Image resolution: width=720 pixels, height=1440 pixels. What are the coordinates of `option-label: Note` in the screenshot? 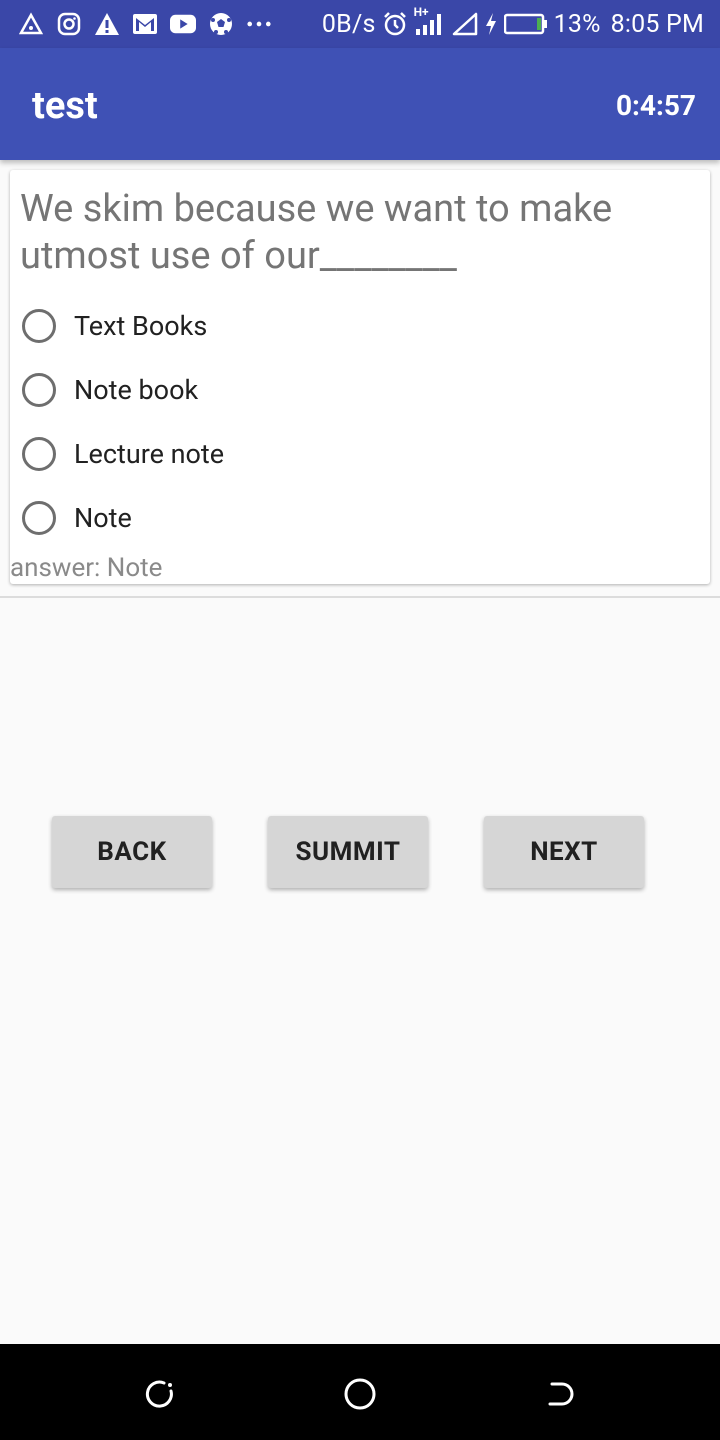 It's located at (103, 518).